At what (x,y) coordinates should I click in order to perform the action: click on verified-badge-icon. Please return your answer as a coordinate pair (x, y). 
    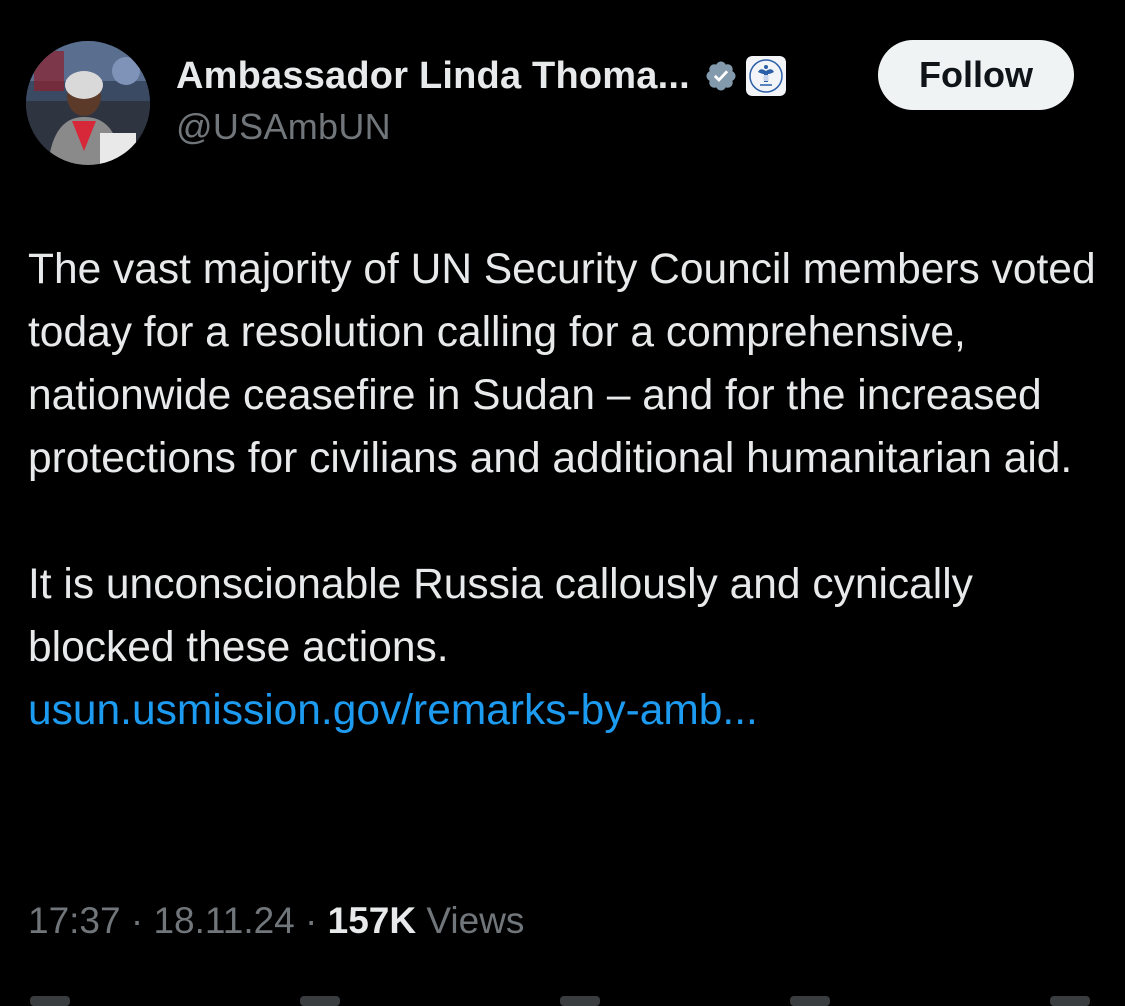
    Looking at the image, I should click on (721, 76).